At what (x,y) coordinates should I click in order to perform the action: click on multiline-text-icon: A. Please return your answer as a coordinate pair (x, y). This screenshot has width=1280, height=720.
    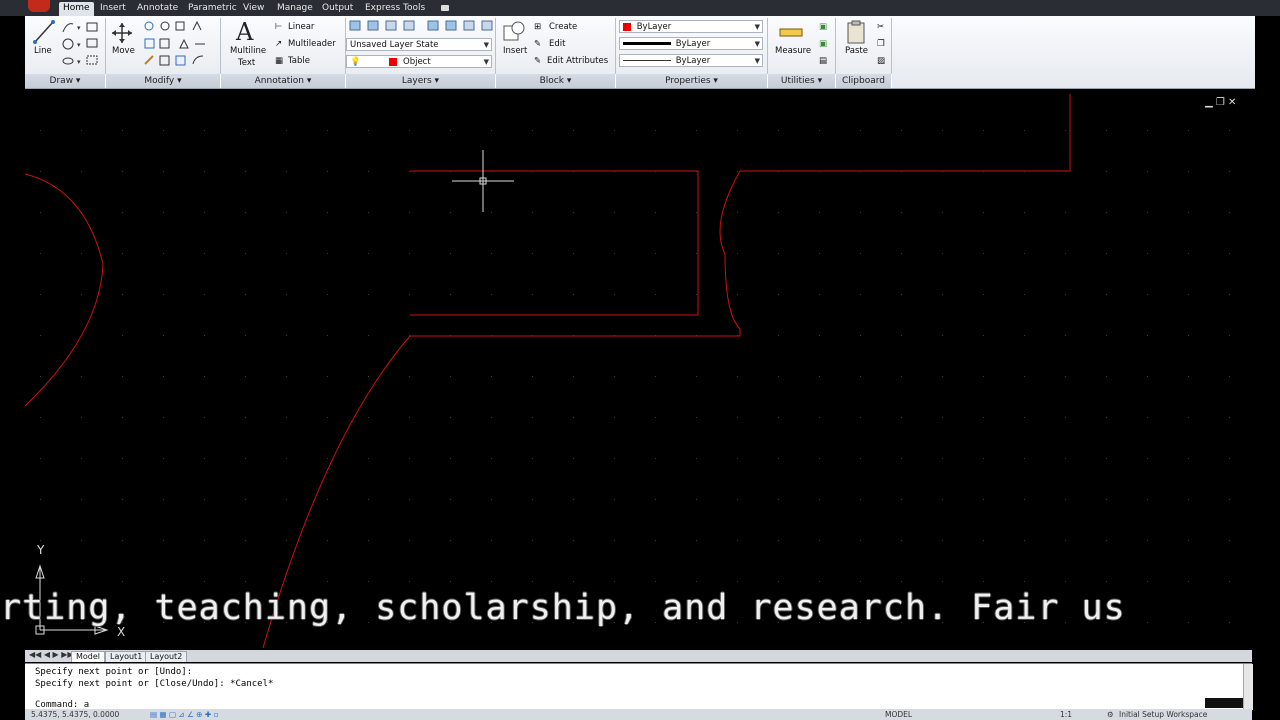
    Looking at the image, I should click on (244, 32).